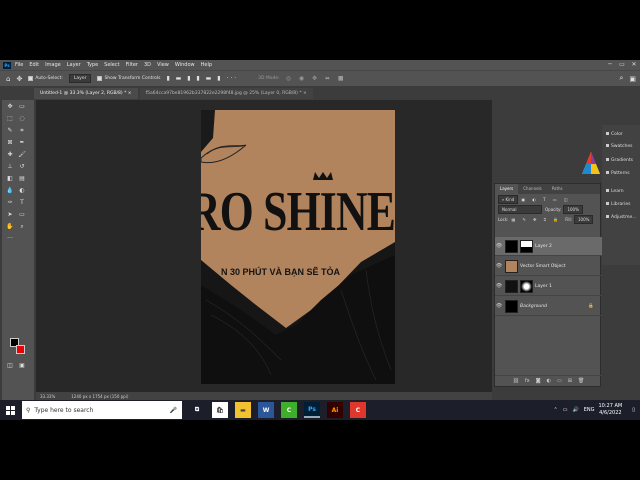  Describe the element at coordinates (622, 65) in the screenshot. I see `maximize-icon: ▭` at that location.